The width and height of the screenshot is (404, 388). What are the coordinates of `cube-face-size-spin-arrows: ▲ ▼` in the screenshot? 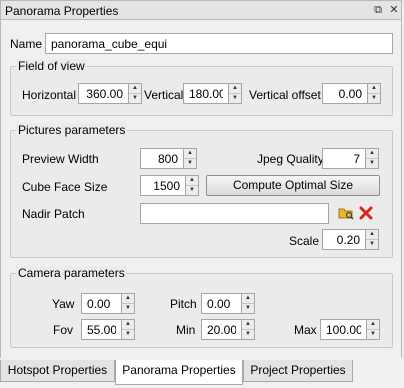 It's located at (192, 185).